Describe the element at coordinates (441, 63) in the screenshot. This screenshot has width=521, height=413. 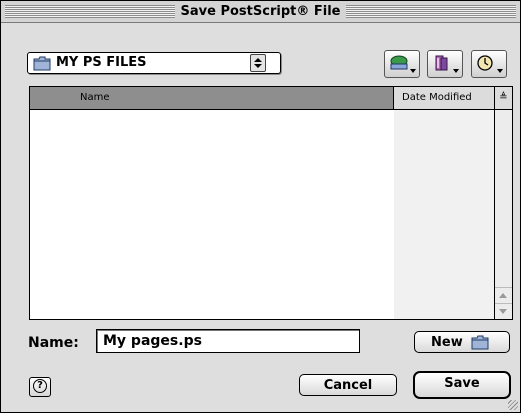
I see `favorites-icon` at that location.